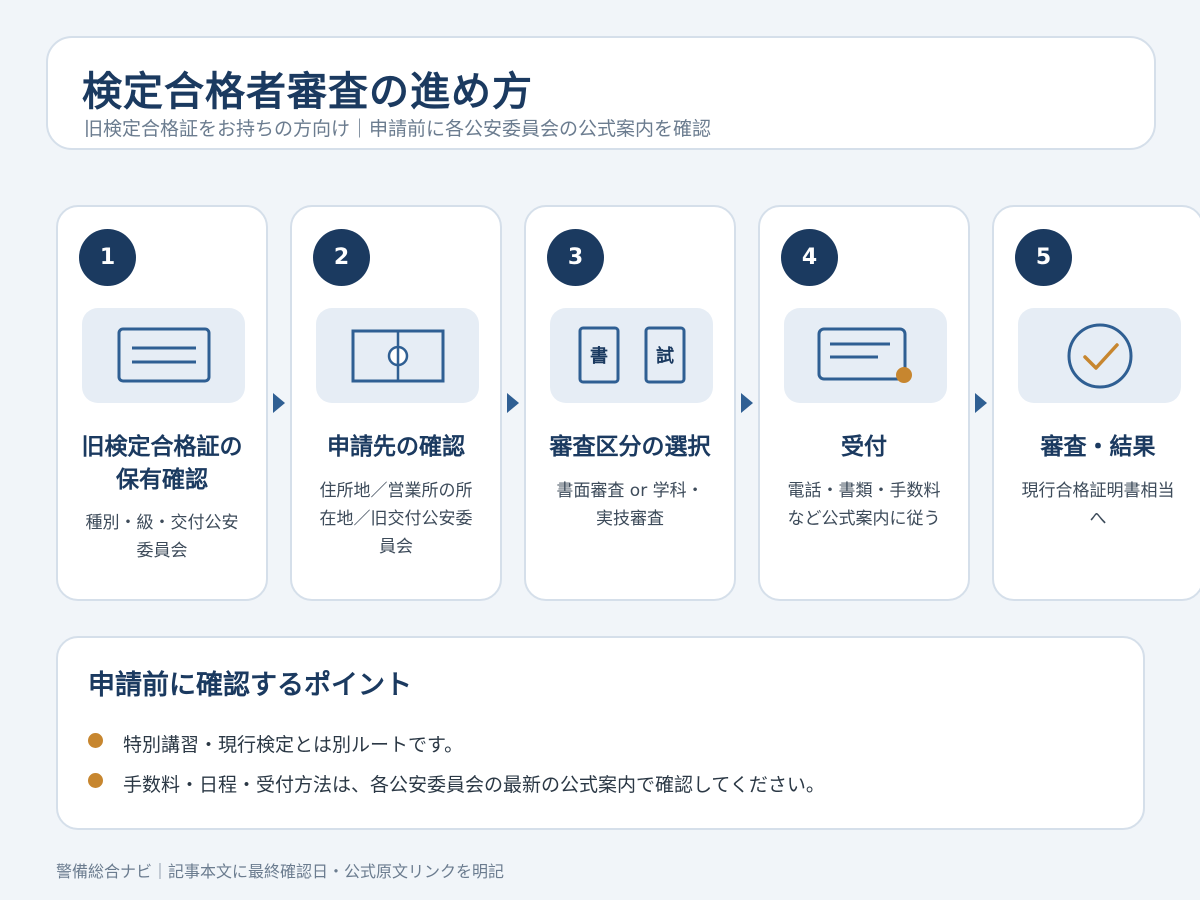 Image resolution: width=1200 pixels, height=900 pixels. Describe the element at coordinates (1043, 257) in the screenshot. I see `step-number-badge: 5` at that location.